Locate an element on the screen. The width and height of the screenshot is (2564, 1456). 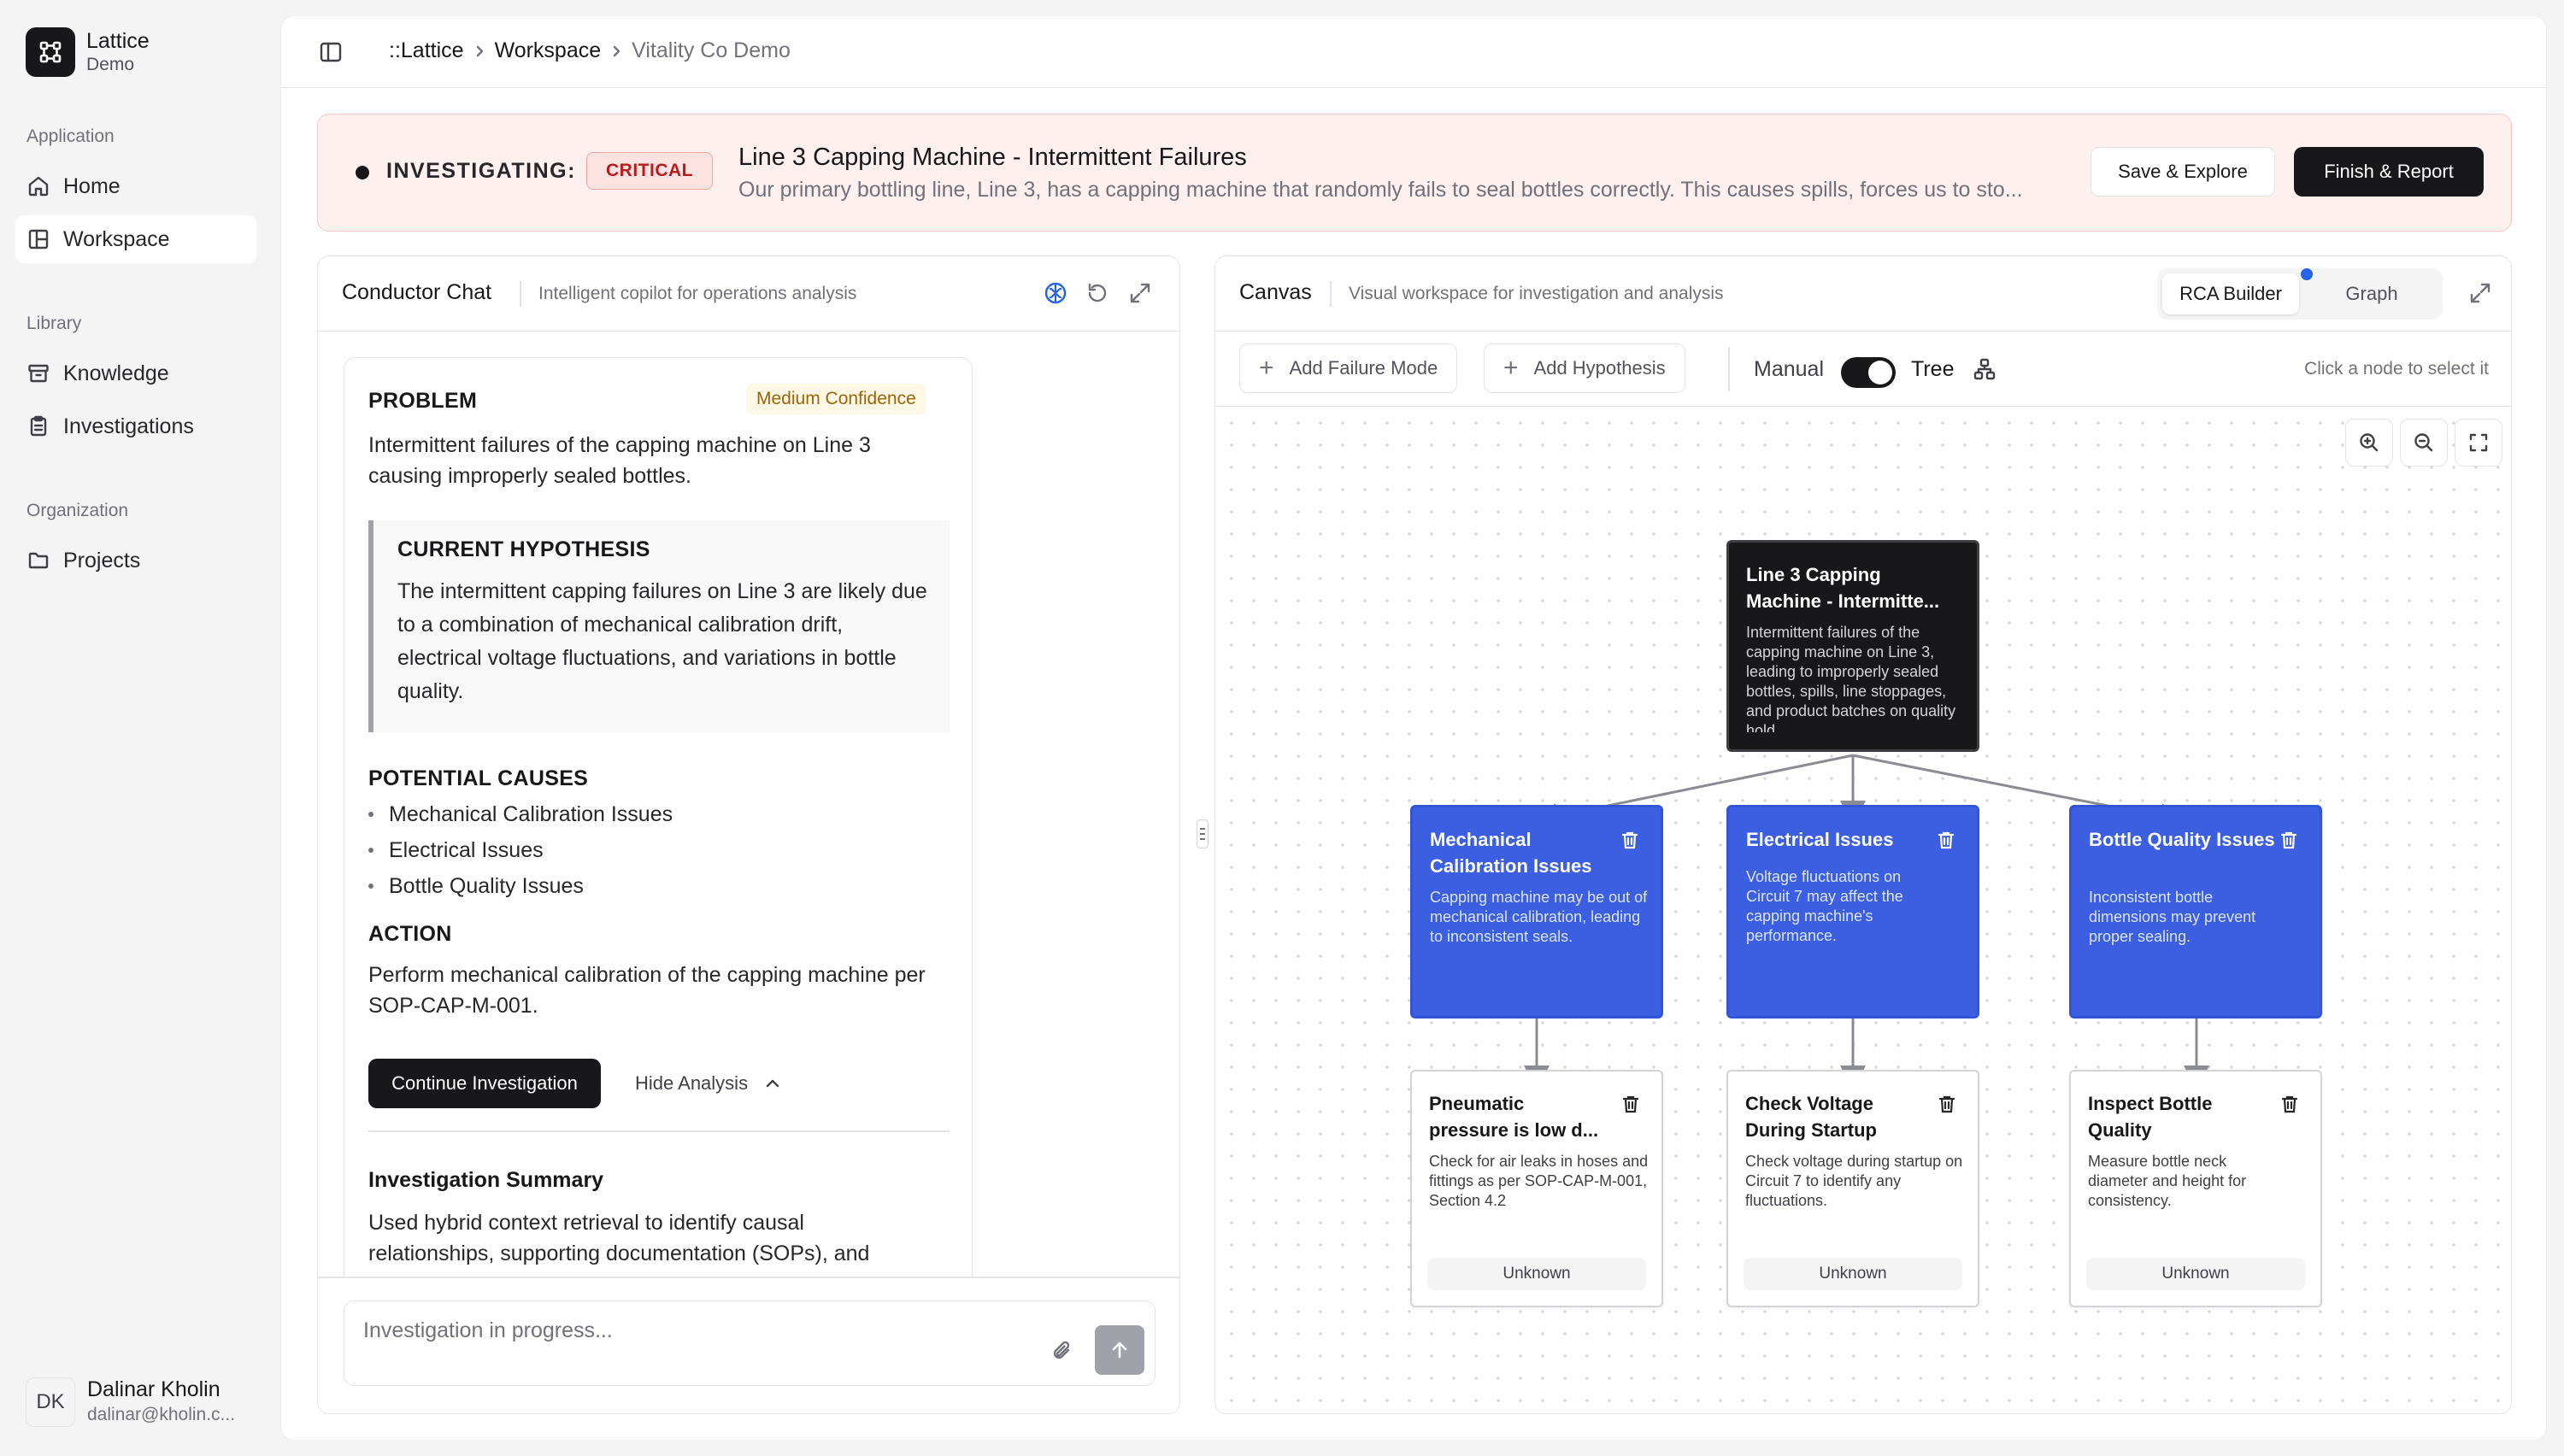
canvas-hint: Click a node to select it is located at coordinates (2396, 369).